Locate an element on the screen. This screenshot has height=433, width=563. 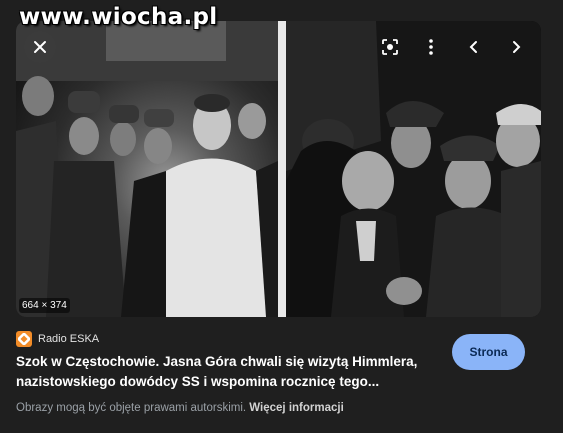
source-name: Radio ESKA is located at coordinates (69, 339).